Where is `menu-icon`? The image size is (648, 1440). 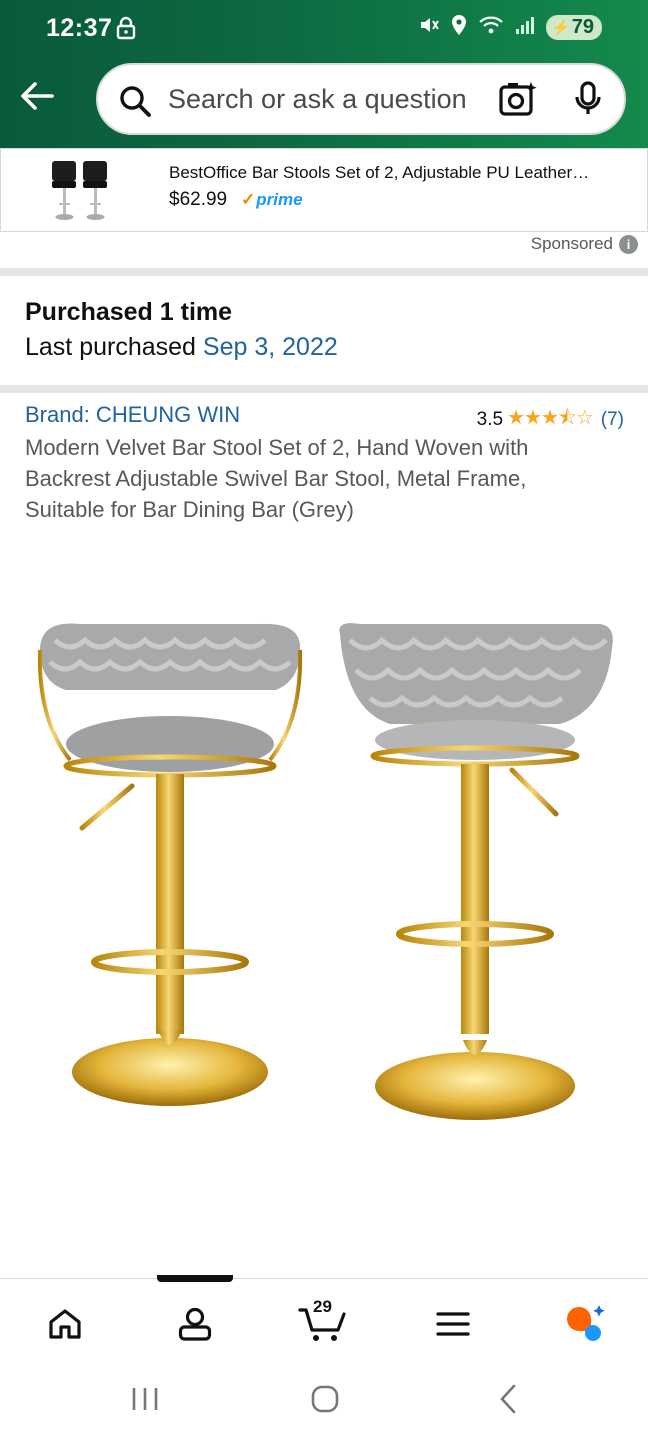
menu-icon is located at coordinates (453, 1324).